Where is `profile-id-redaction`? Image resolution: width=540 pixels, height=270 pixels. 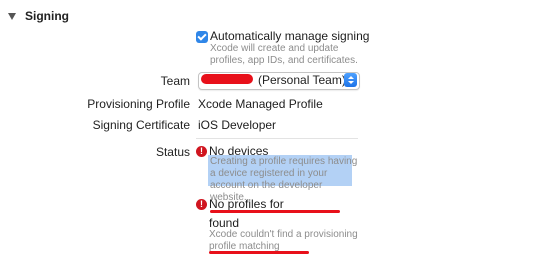
profile-id-redaction is located at coordinates (259, 252).